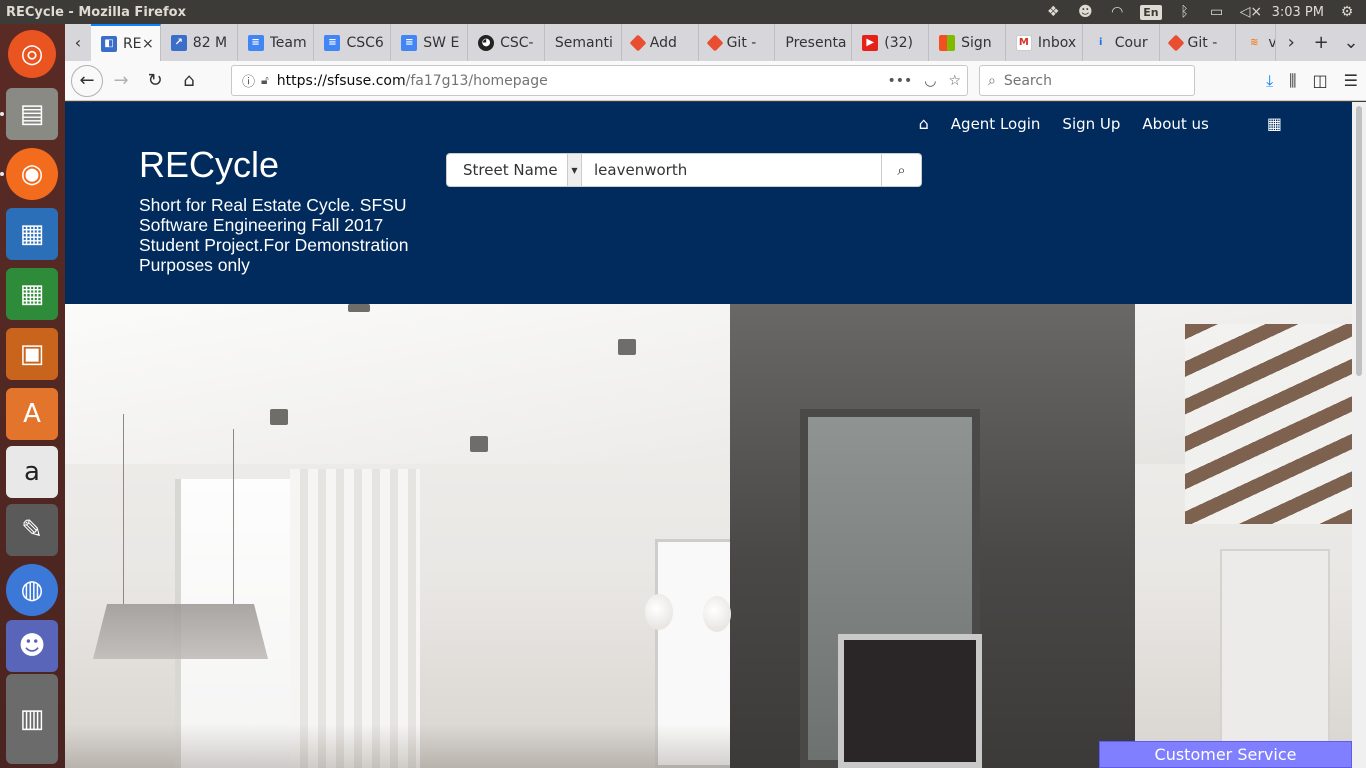 This screenshot has height=768, width=1366. Describe the element at coordinates (32, 114) in the screenshot. I see `files-icon: ▤` at that location.